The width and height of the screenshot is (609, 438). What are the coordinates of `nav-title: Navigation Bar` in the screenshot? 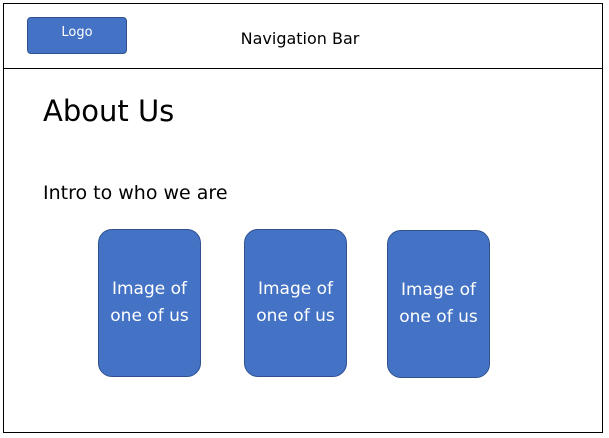 It's located at (300, 38).